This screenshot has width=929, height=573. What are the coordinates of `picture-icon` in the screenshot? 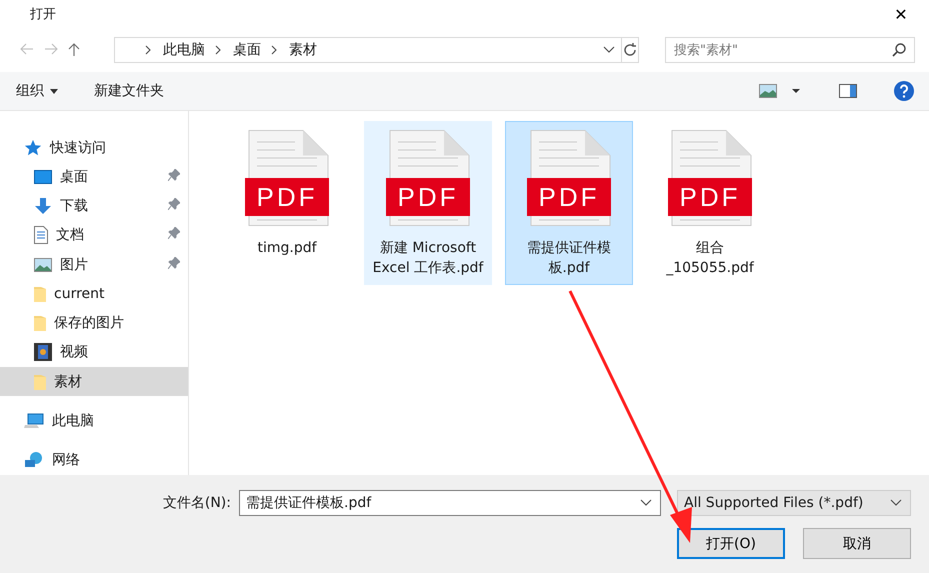 It's located at (43, 265).